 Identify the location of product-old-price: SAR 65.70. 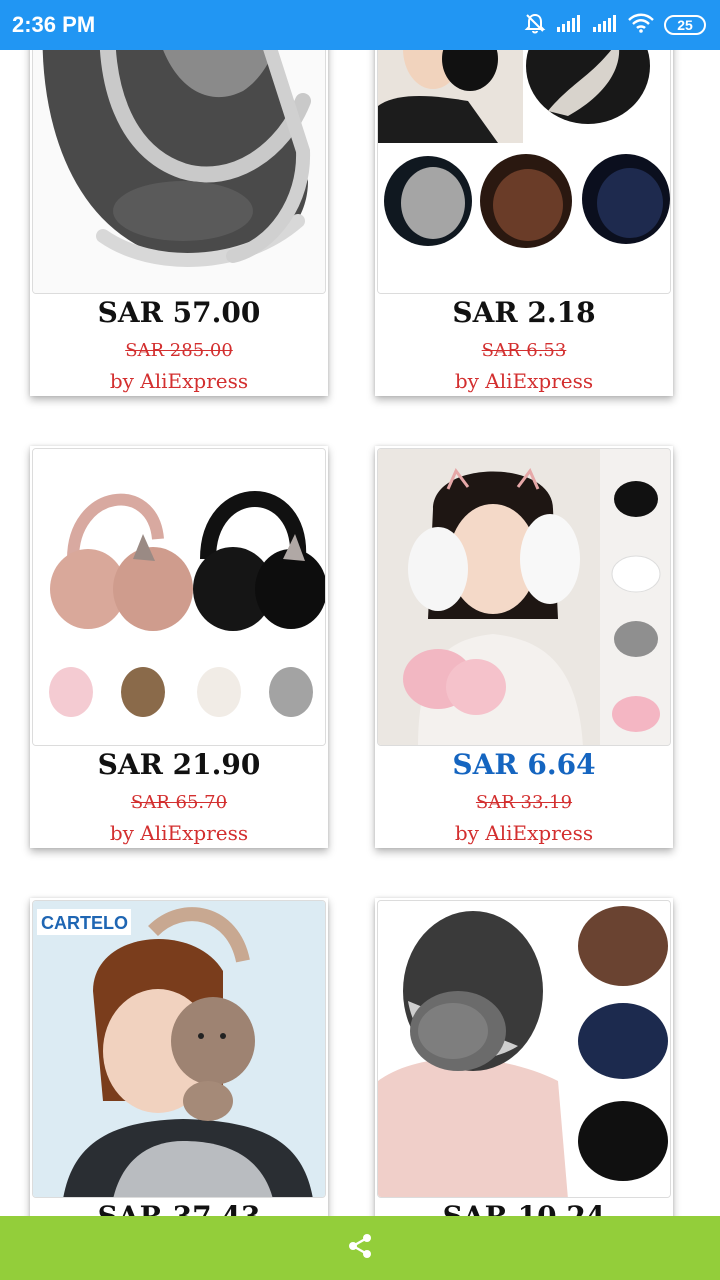
(179, 802).